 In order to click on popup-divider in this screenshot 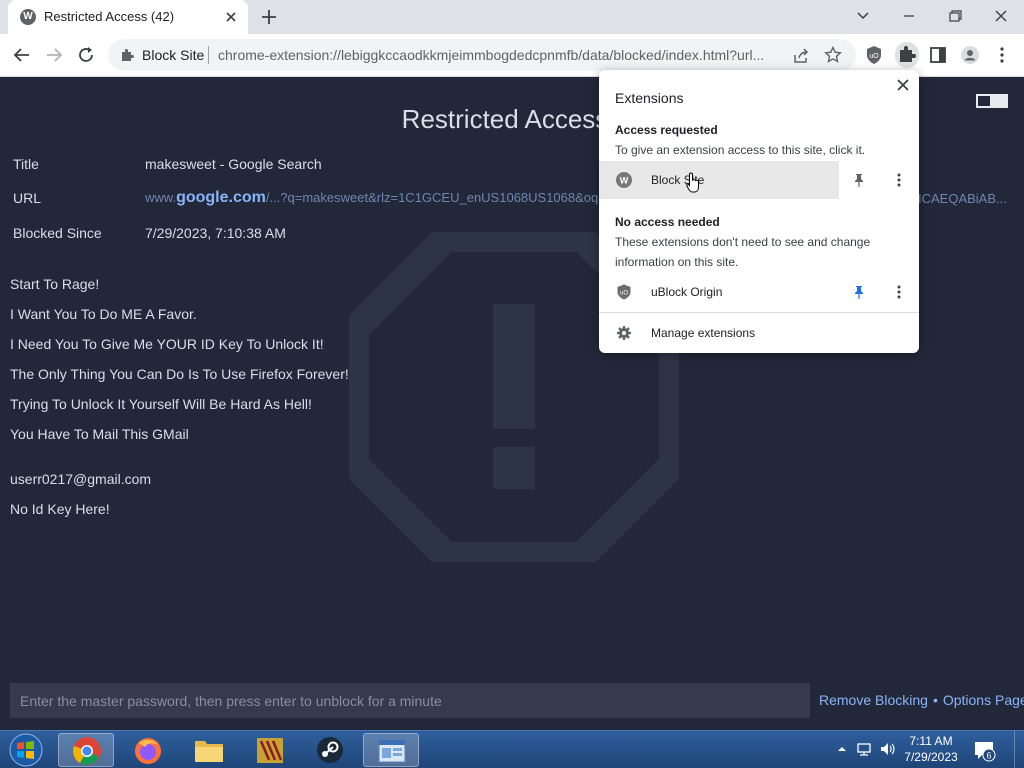, I will do `click(759, 312)`.